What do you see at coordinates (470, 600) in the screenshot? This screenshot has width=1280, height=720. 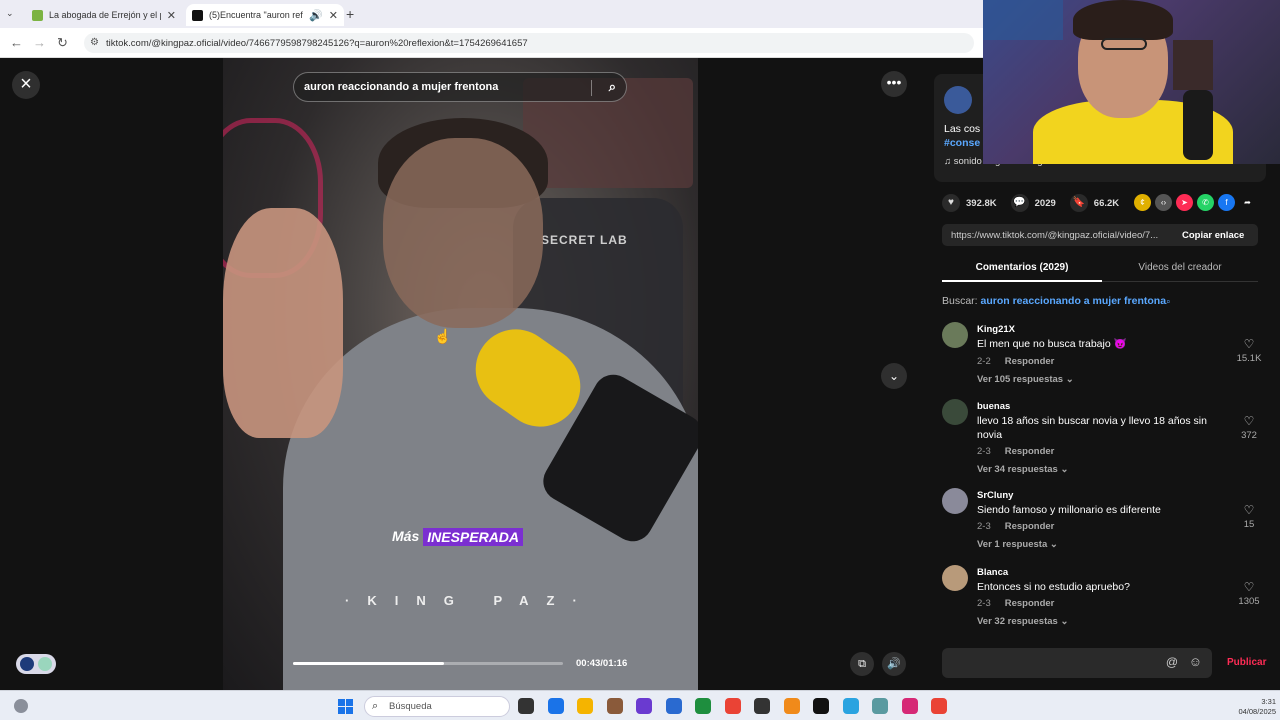 I see `brand-watermark: ·KING PAZ·` at bounding box center [470, 600].